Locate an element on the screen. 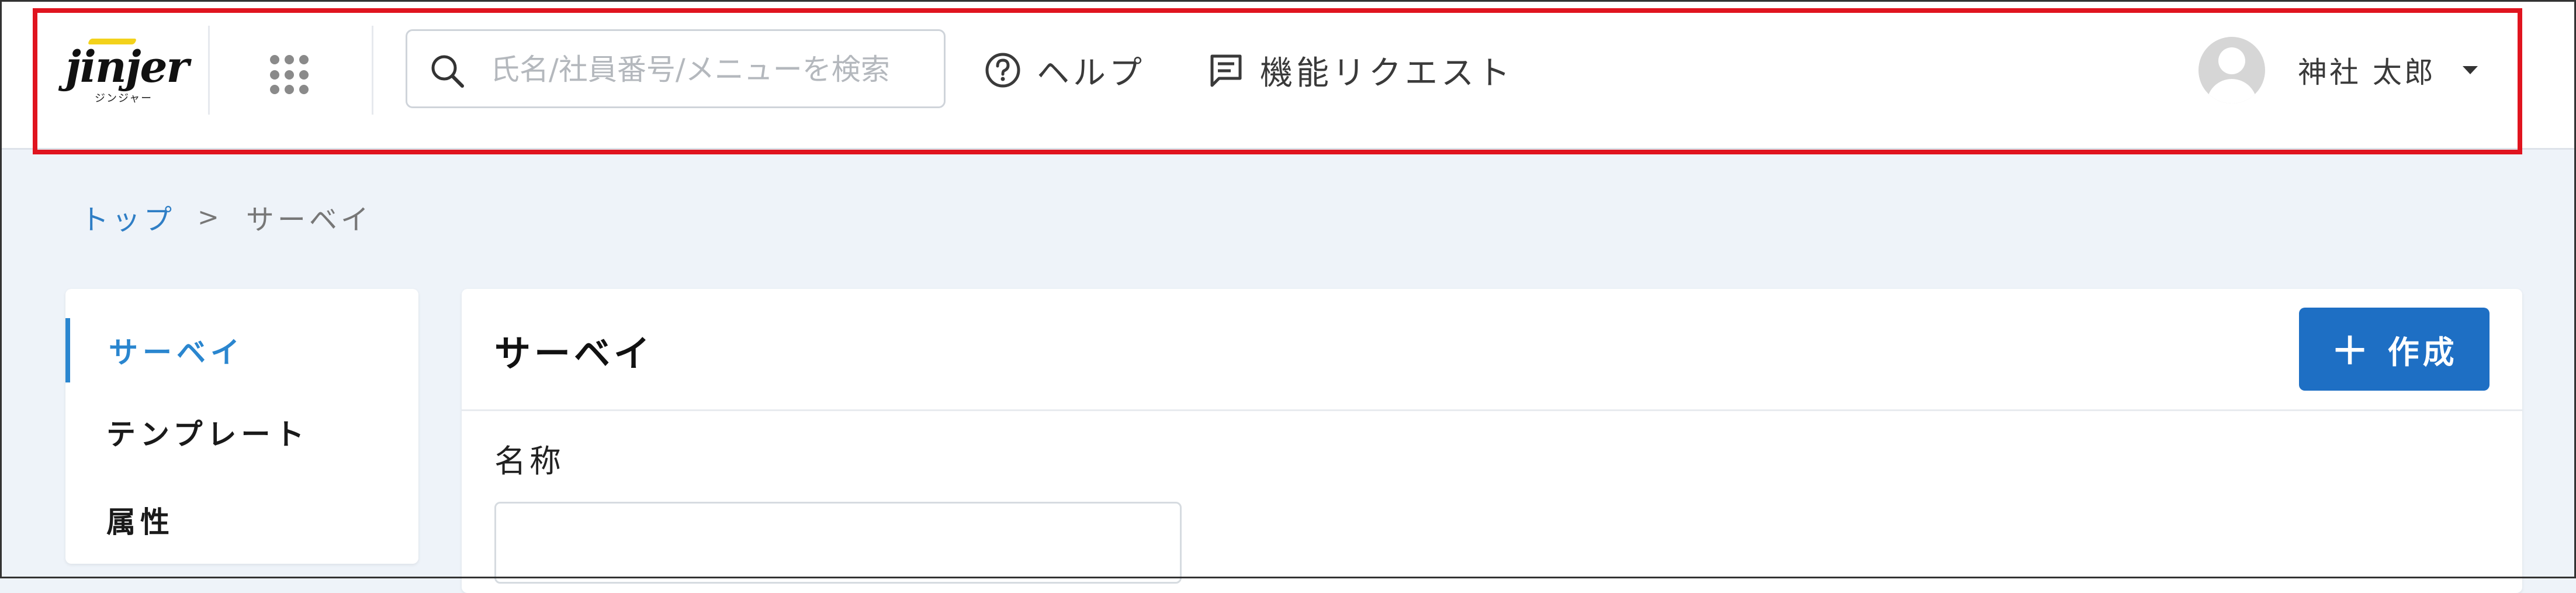  breadcrumb-top-link: トップ is located at coordinates (128, 216).